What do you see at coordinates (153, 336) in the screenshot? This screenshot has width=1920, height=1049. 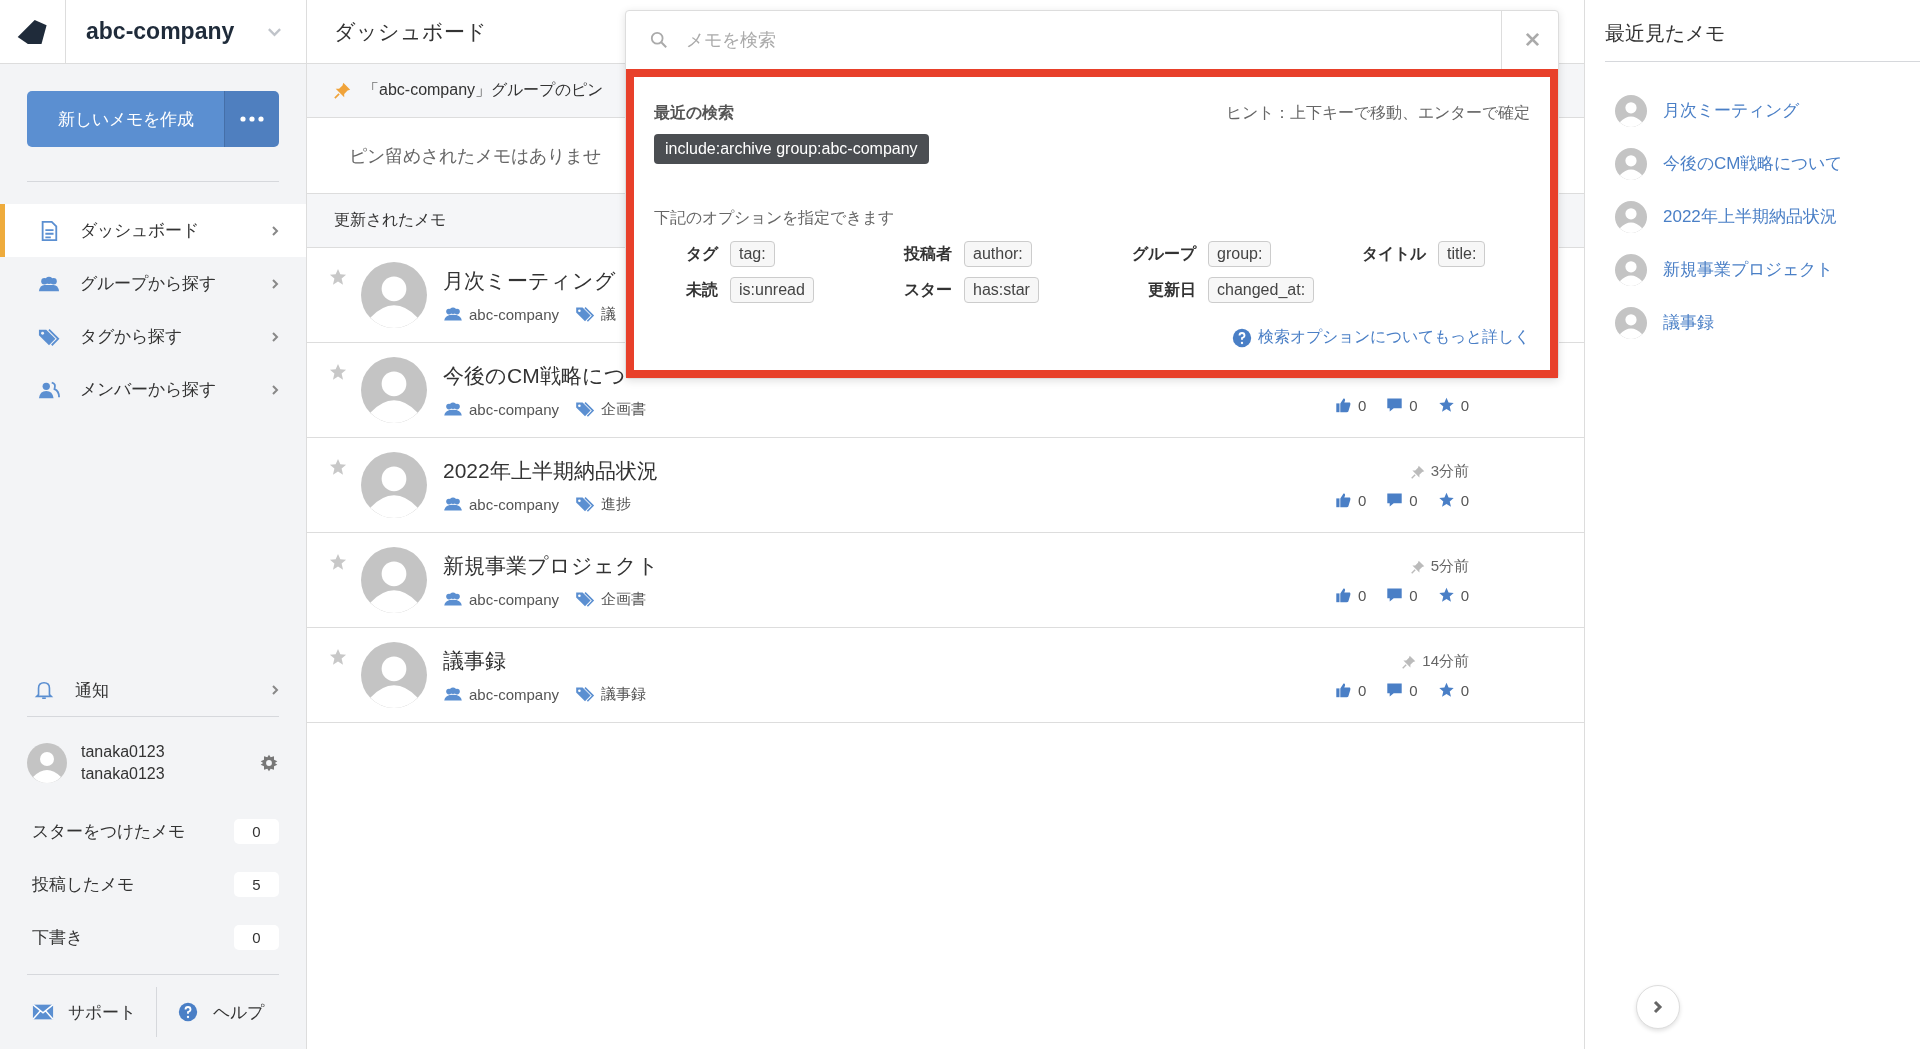 I see `nav-item: タグから探す` at bounding box center [153, 336].